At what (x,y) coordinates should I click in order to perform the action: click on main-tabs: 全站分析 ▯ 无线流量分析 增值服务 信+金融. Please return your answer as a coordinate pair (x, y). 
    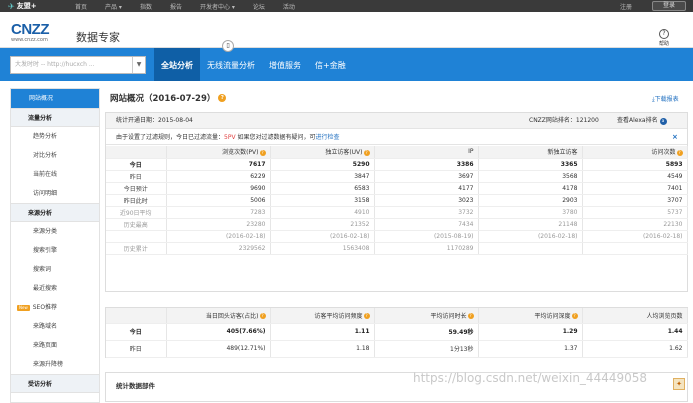
    Looking at the image, I should click on (253, 60).